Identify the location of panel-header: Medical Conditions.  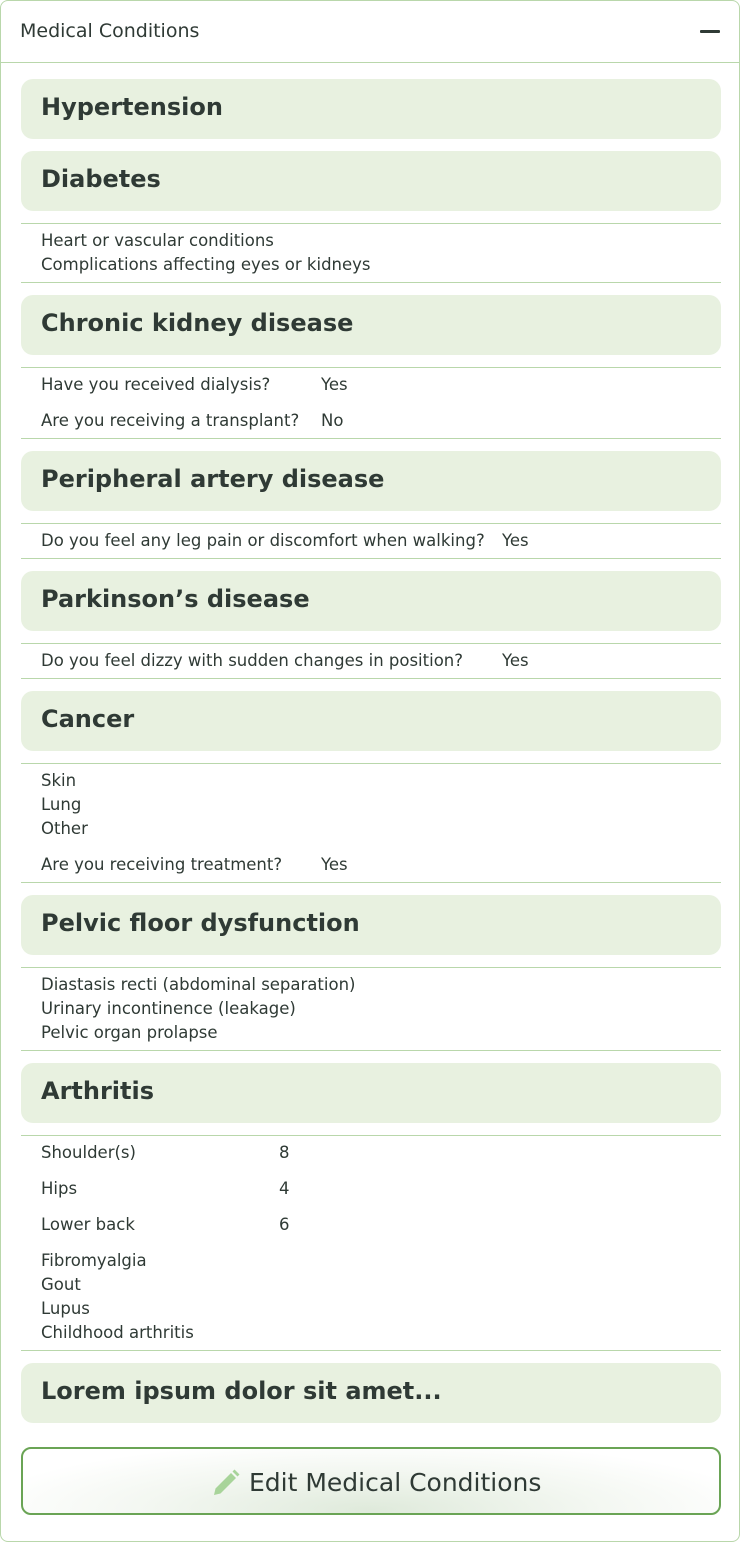
(370, 32).